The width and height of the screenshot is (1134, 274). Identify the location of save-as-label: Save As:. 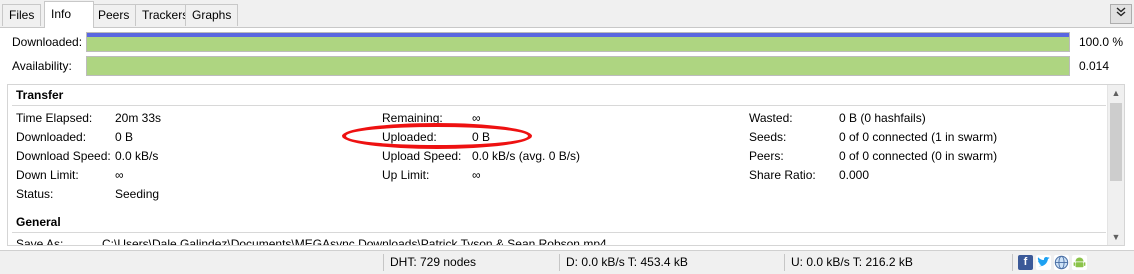
(40, 241).